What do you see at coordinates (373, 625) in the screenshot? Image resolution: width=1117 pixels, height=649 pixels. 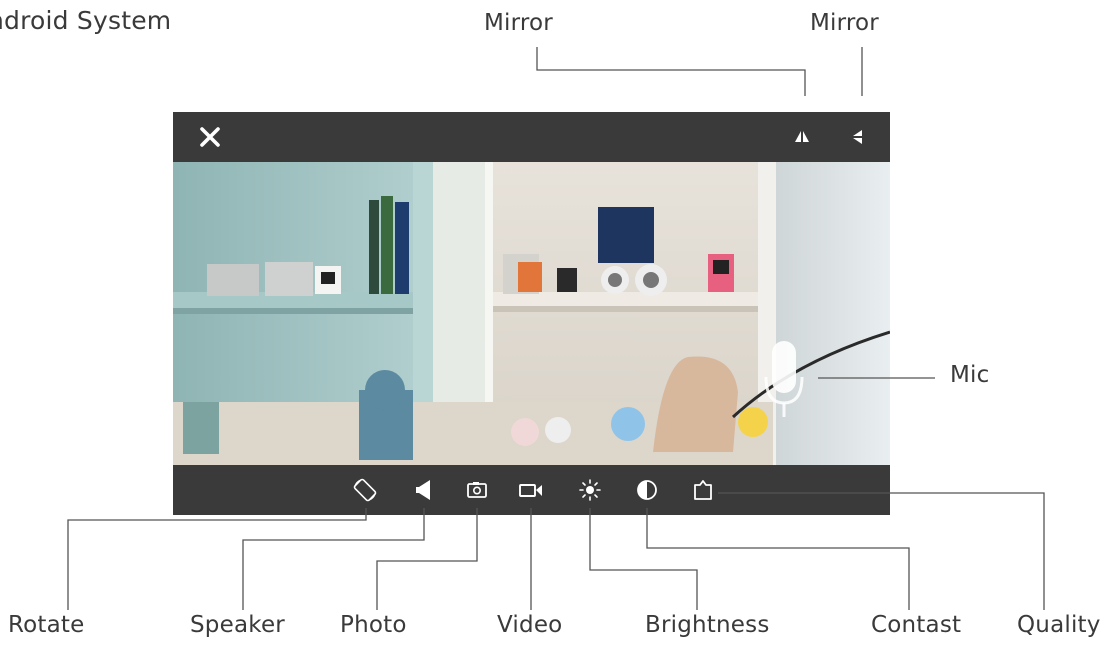 I see `photo-label: Photo` at bounding box center [373, 625].